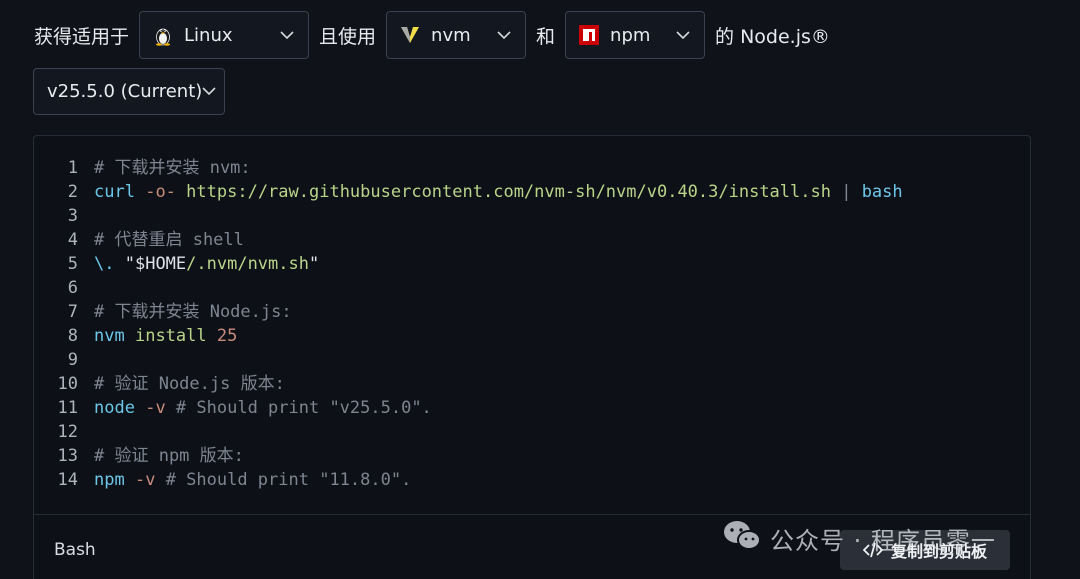 The width and height of the screenshot is (1080, 579). I want to click on line-number: 12, so click(67, 432).